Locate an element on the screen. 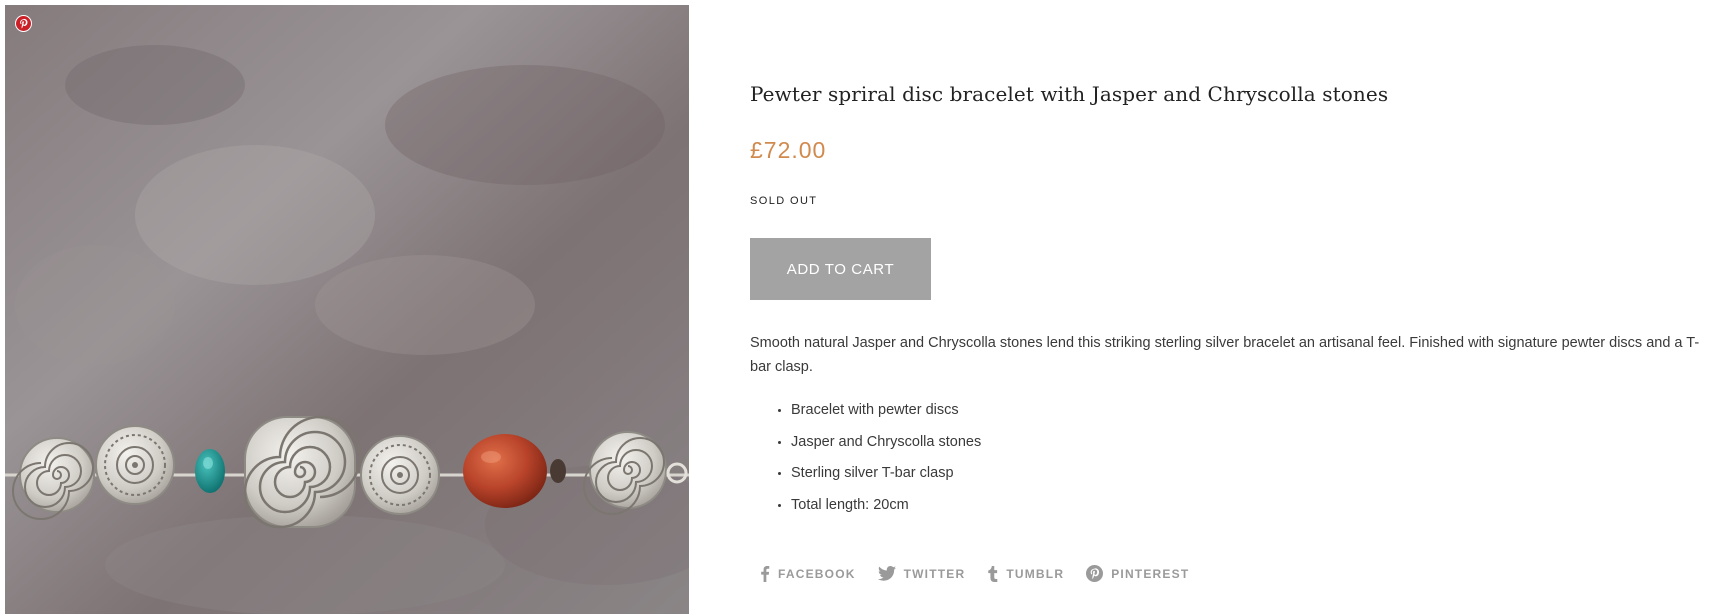 The width and height of the screenshot is (1714, 614). share-twitter-label: TWITTER is located at coordinates (934, 573).